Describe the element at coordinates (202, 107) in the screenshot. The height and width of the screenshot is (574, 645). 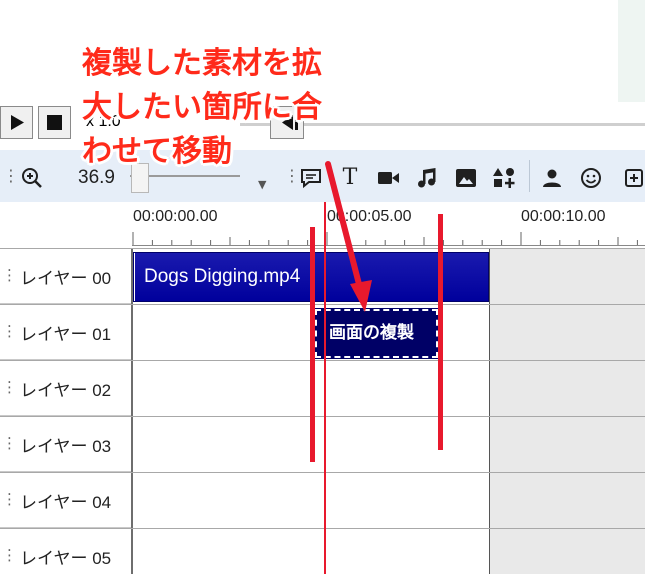
I see `annotation-line-2: 大したい箇所に合` at that location.